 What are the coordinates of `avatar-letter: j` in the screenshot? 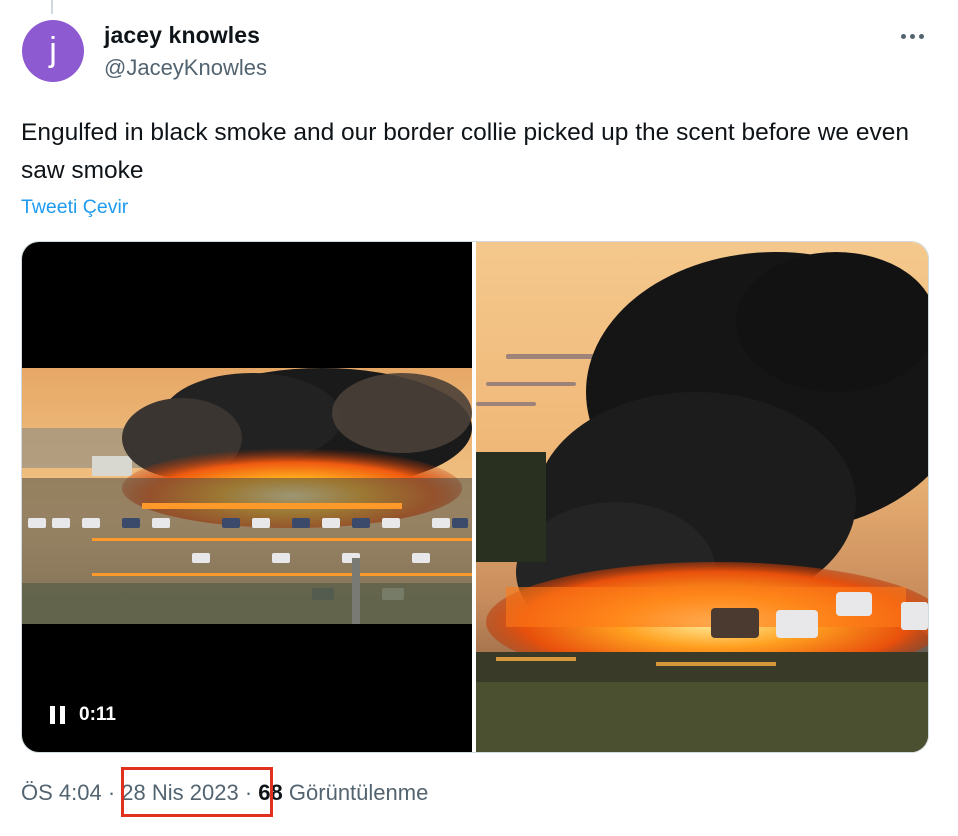 It's located at (53, 50).